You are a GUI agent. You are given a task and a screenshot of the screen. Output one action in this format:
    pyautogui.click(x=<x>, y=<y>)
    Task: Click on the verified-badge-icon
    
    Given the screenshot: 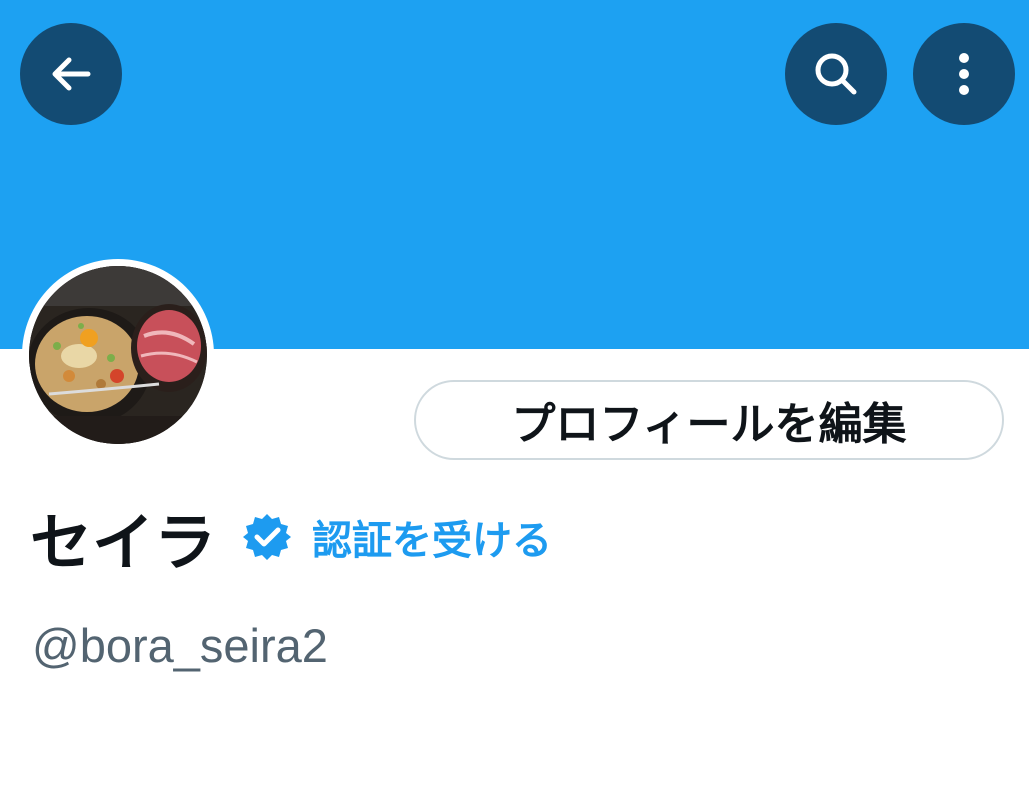 What is the action you would take?
    pyautogui.click(x=267, y=537)
    